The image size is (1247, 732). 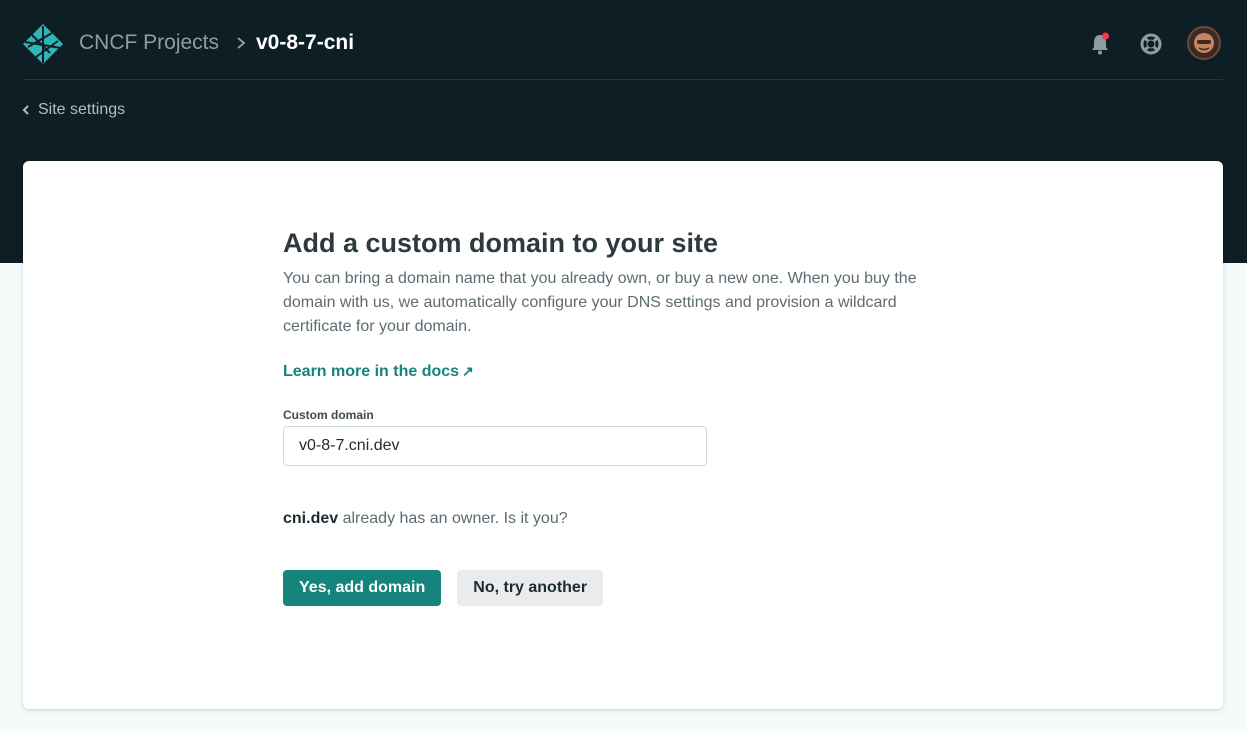 What do you see at coordinates (530, 588) in the screenshot?
I see `no-try-another-button: No, try another` at bounding box center [530, 588].